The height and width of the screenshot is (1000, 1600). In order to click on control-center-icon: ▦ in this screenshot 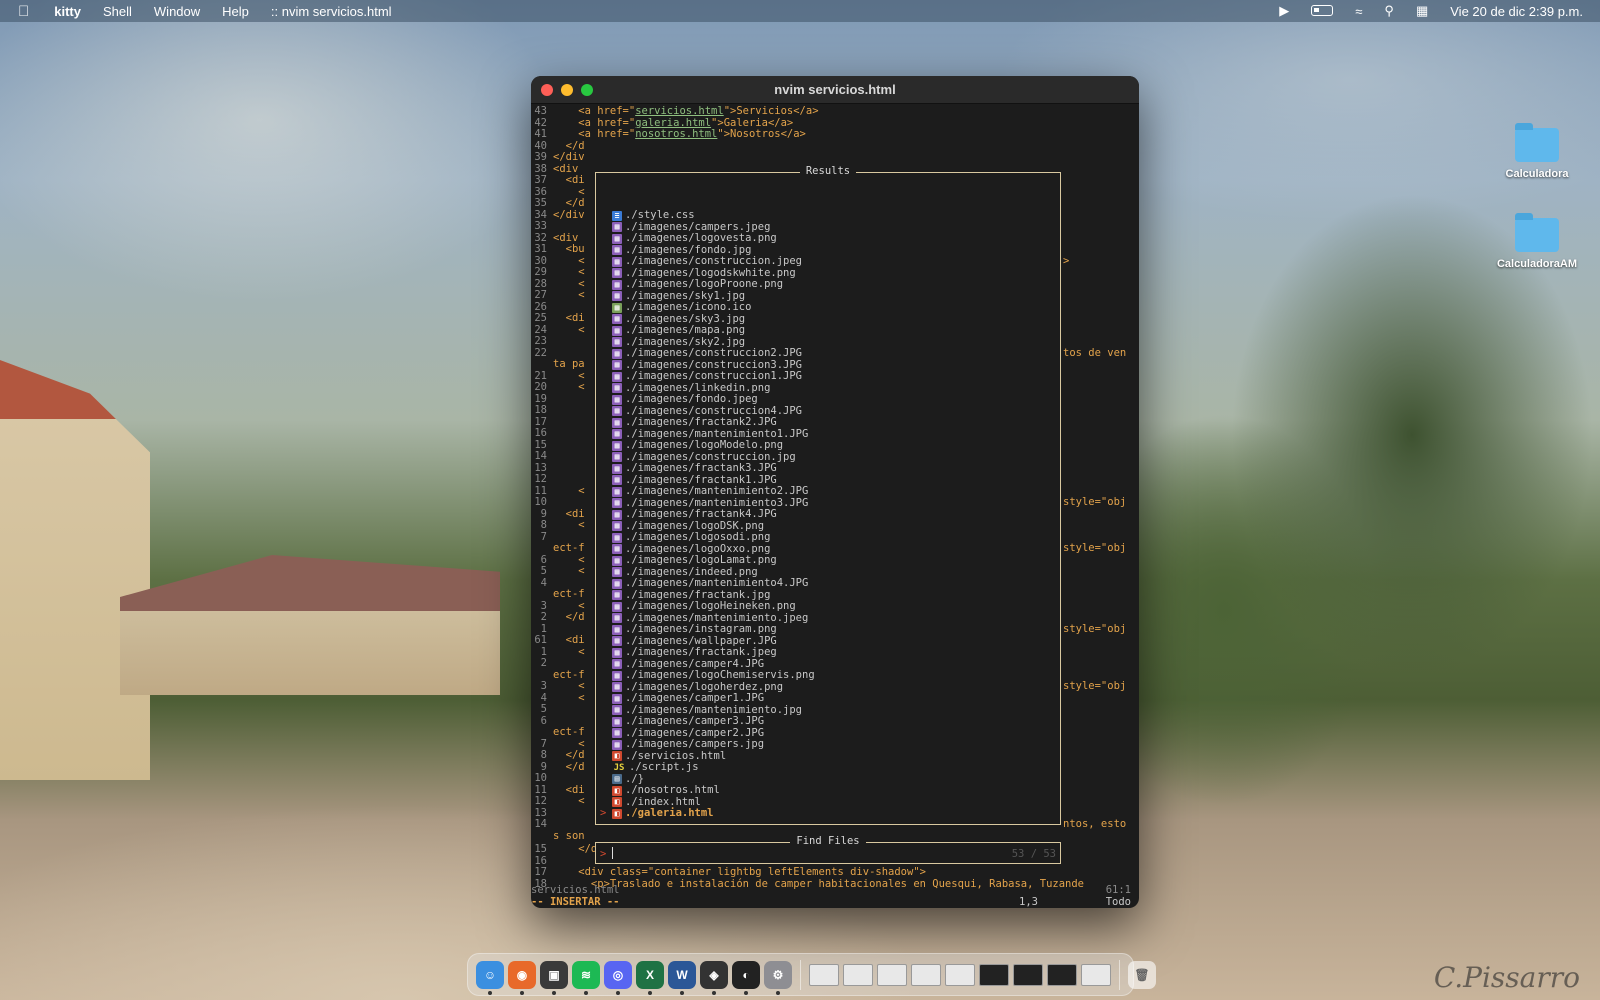, I will do `click(1422, 11)`.